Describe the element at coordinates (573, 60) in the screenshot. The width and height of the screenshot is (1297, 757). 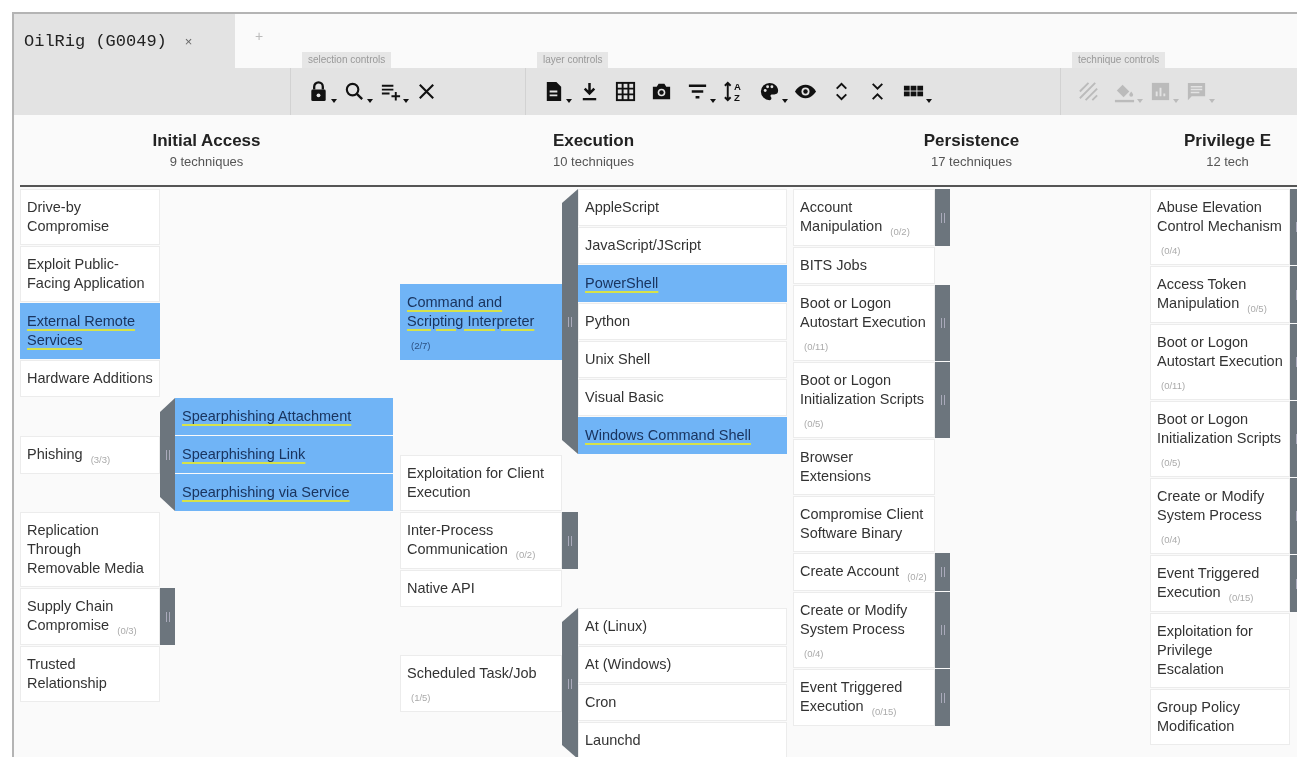
I see `group-label: layer controls` at that location.